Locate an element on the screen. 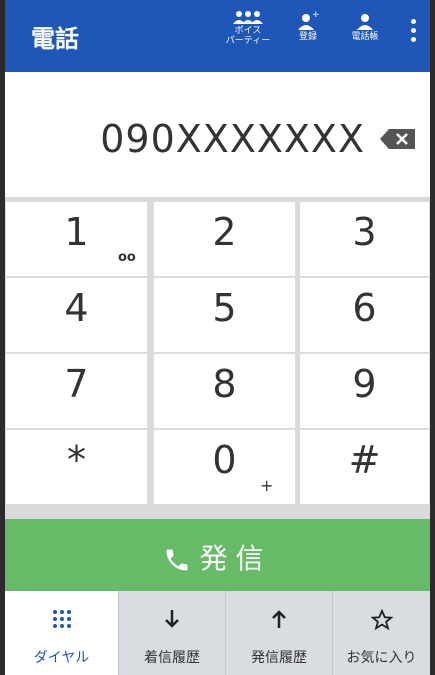 The width and height of the screenshot is (435, 675). arrow-down-icon is located at coordinates (172, 620).